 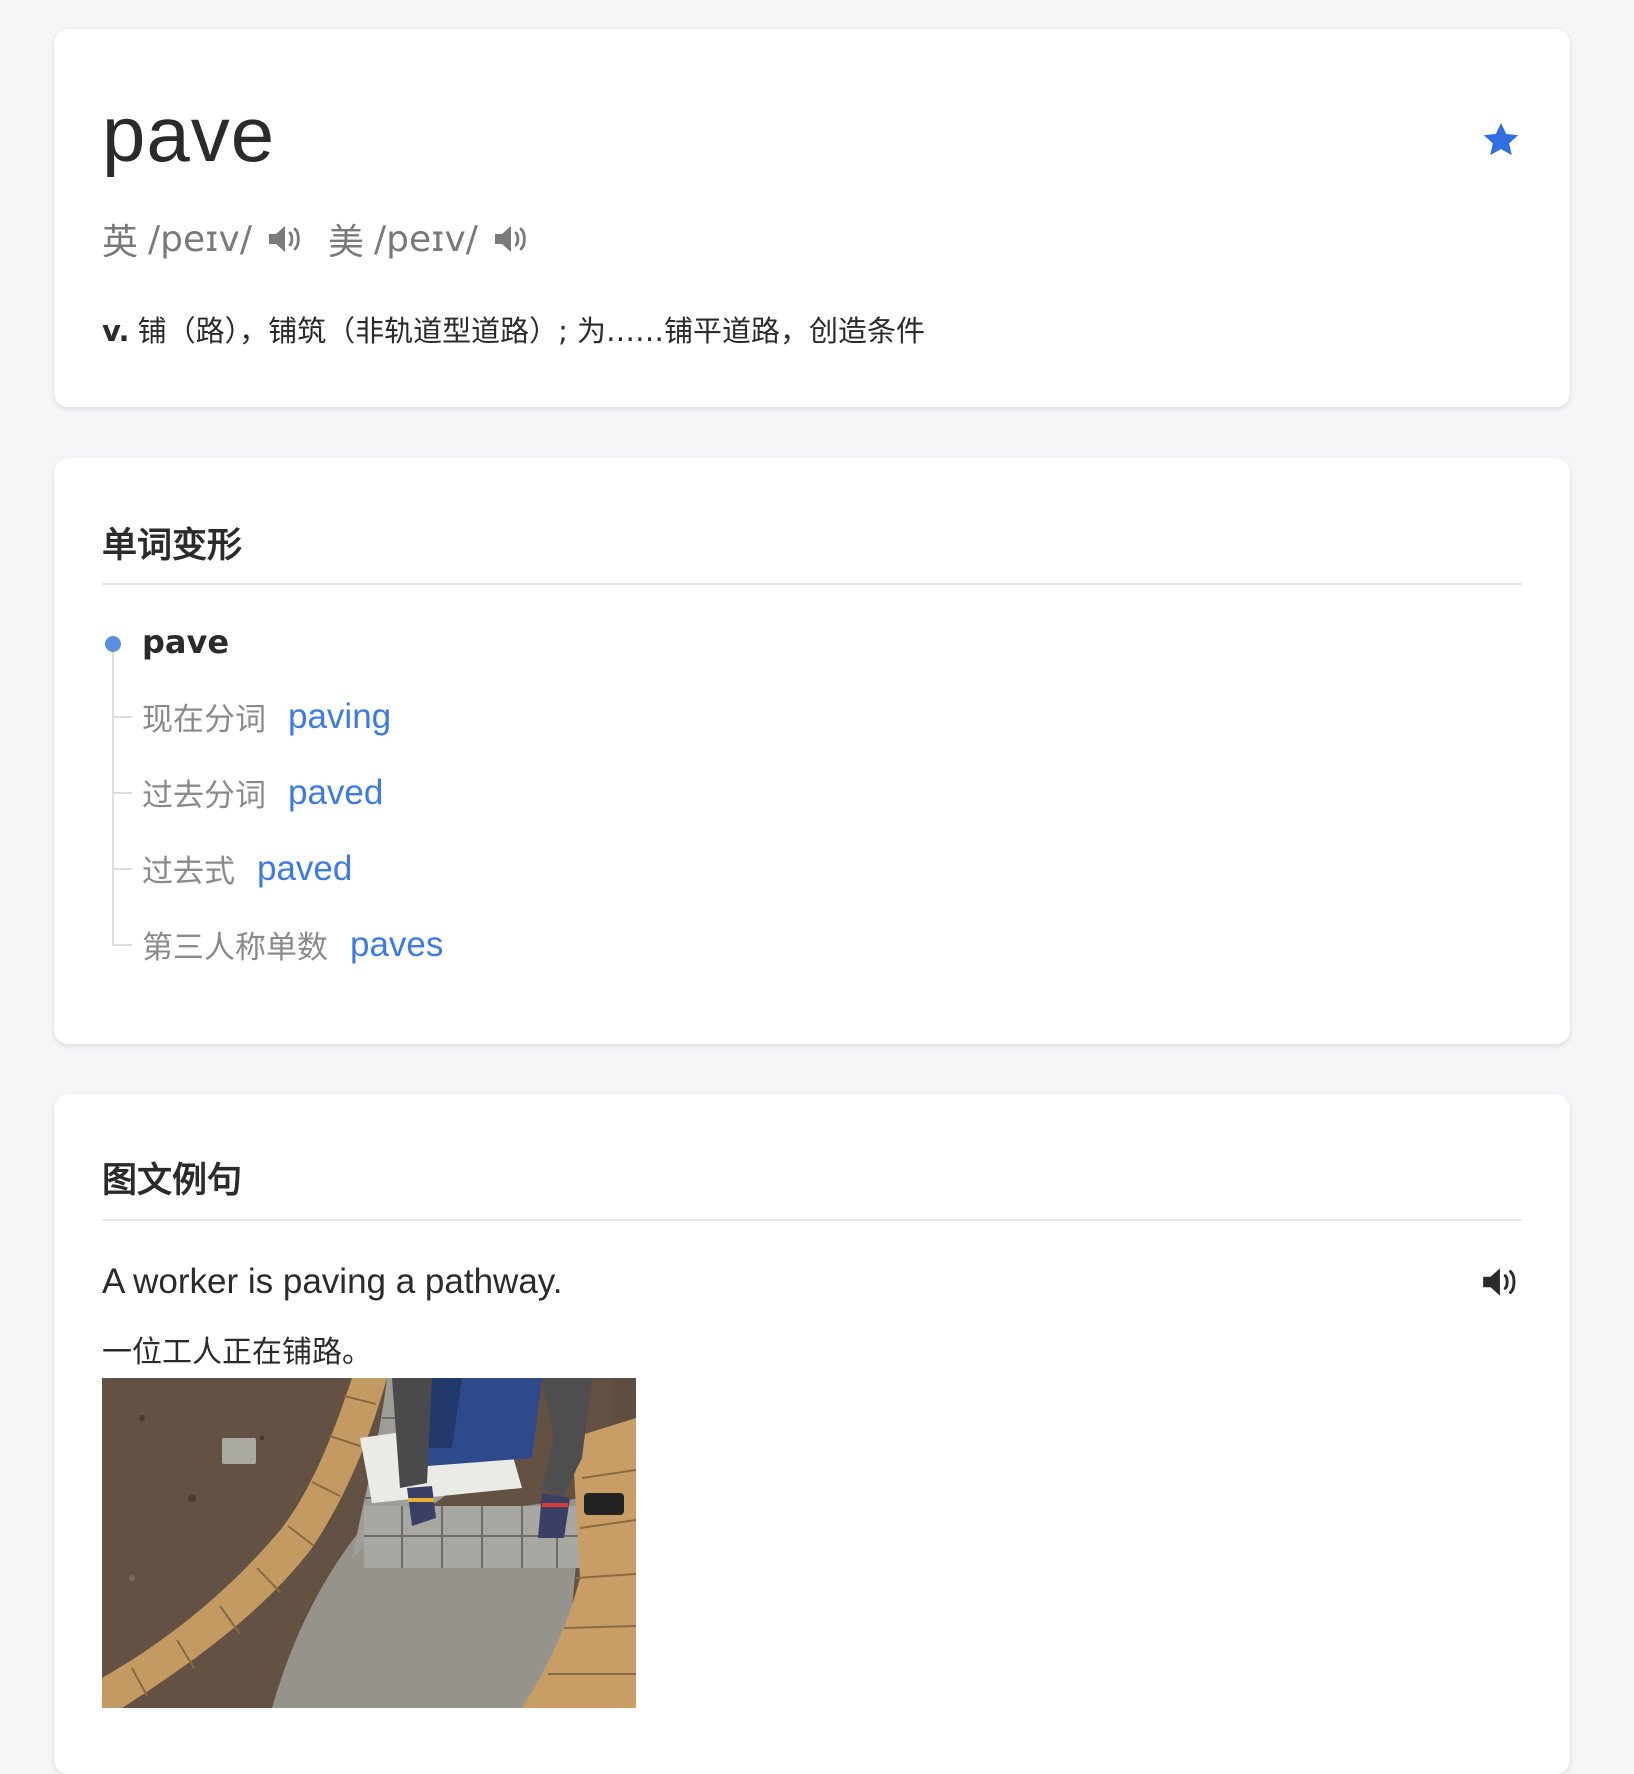 I want to click on form-label: 过去分词, so click(x=204, y=796).